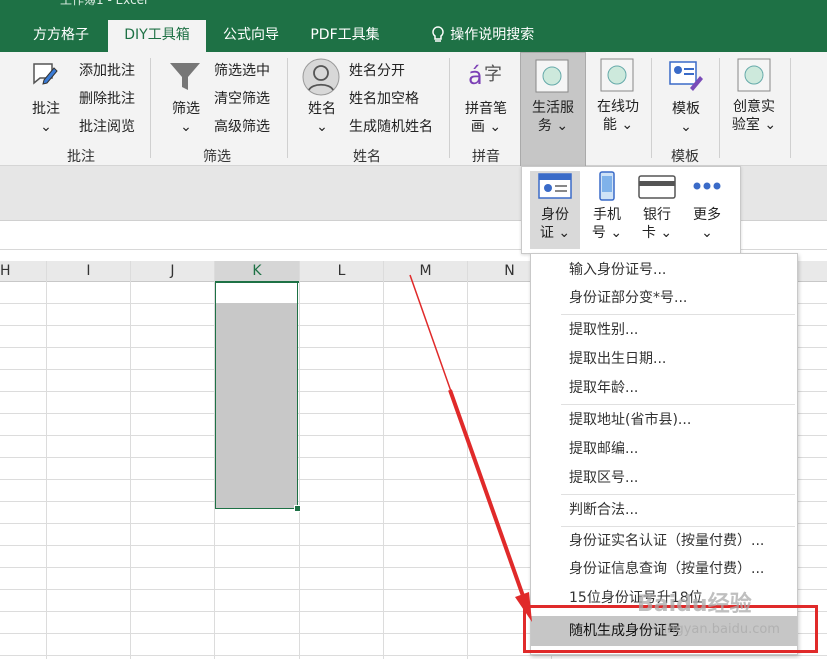 The height and width of the screenshot is (659, 827). Describe the element at coordinates (720, 629) in the screenshot. I see `watermark-url: jingyan.baidu.com` at that location.